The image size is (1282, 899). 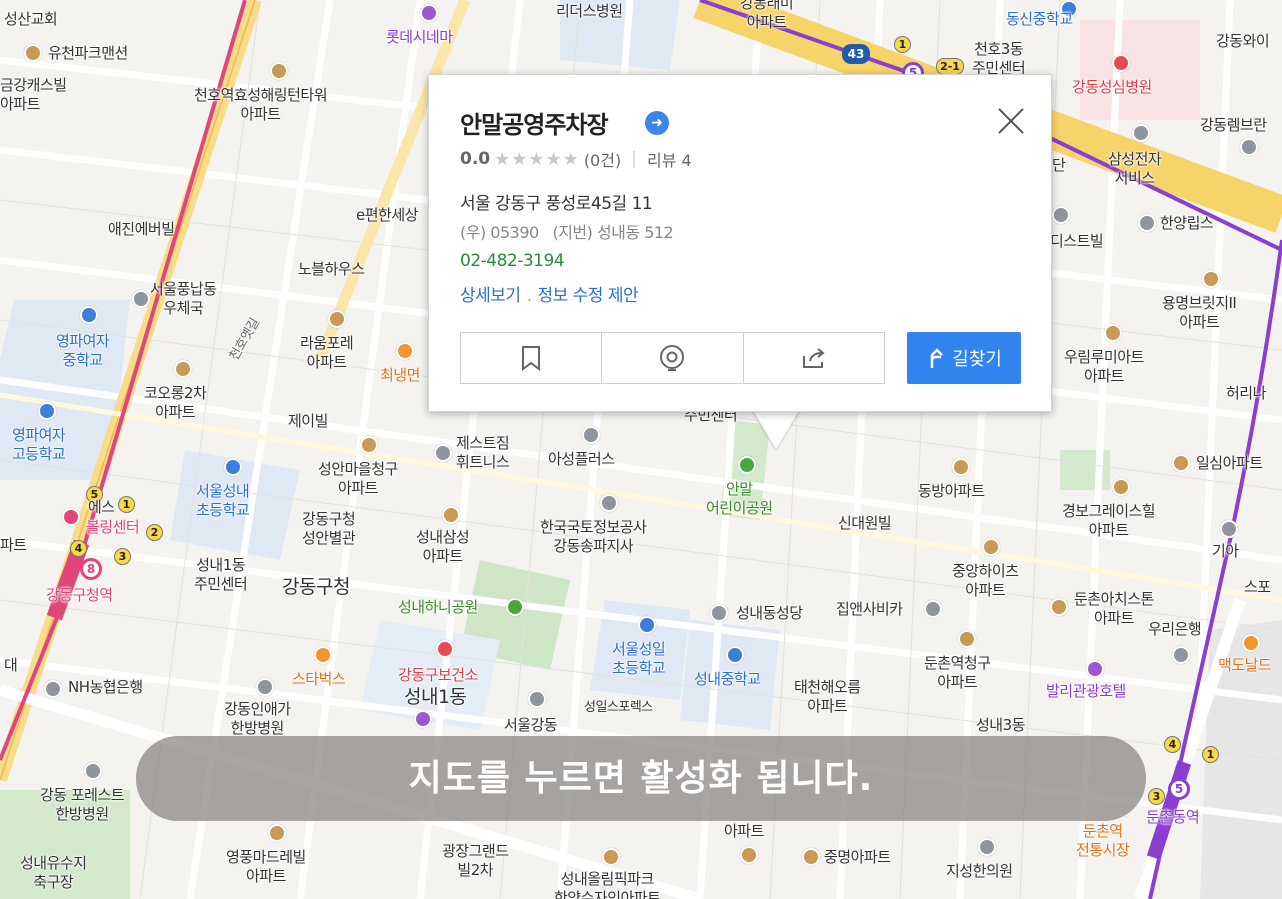 I want to click on gym-icon, so click(x=443, y=453).